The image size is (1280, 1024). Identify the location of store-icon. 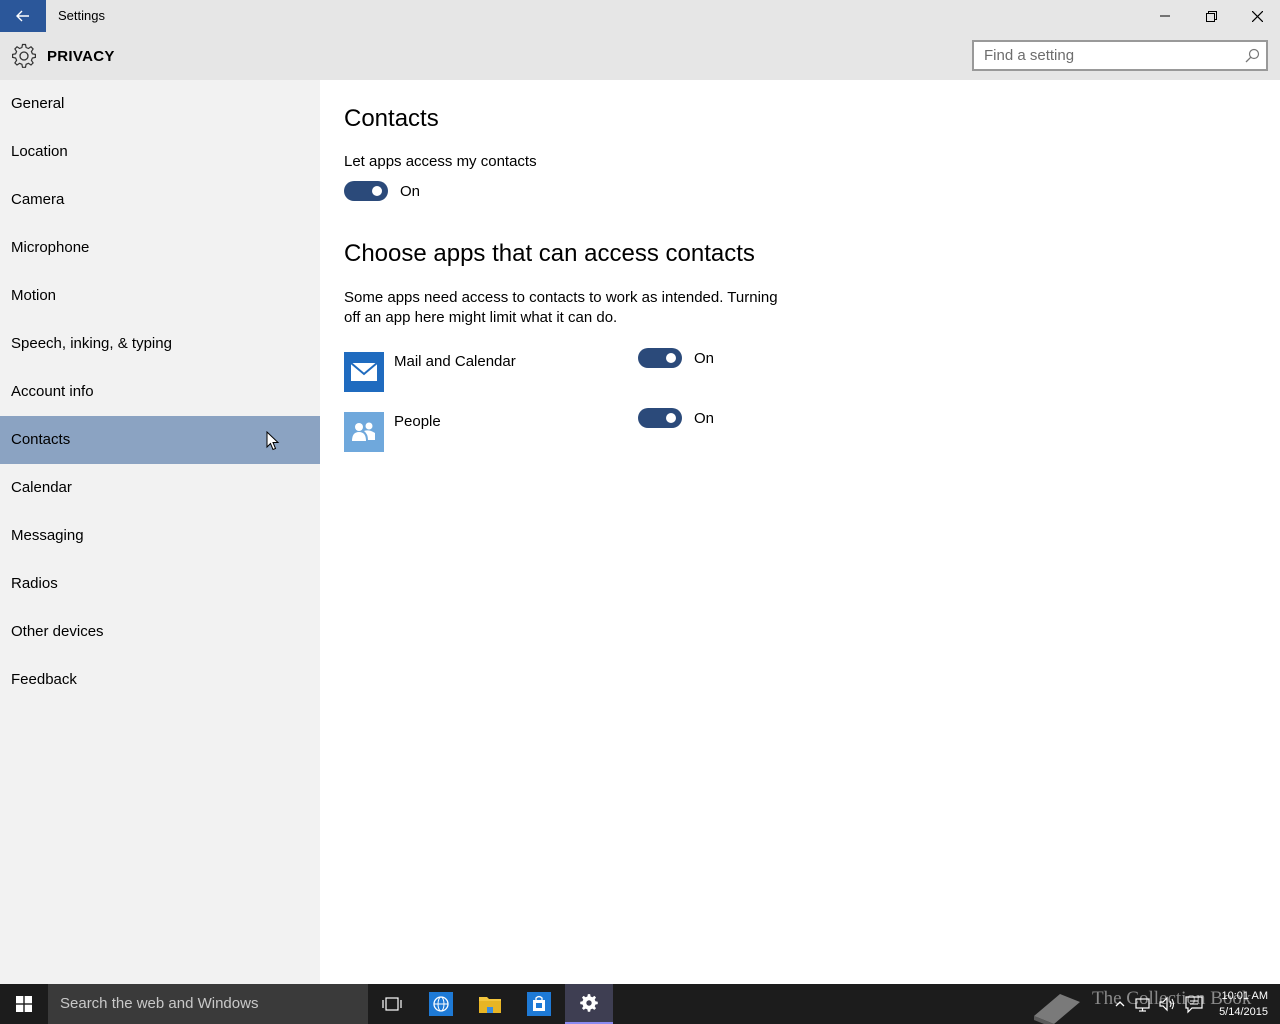
(539, 1004).